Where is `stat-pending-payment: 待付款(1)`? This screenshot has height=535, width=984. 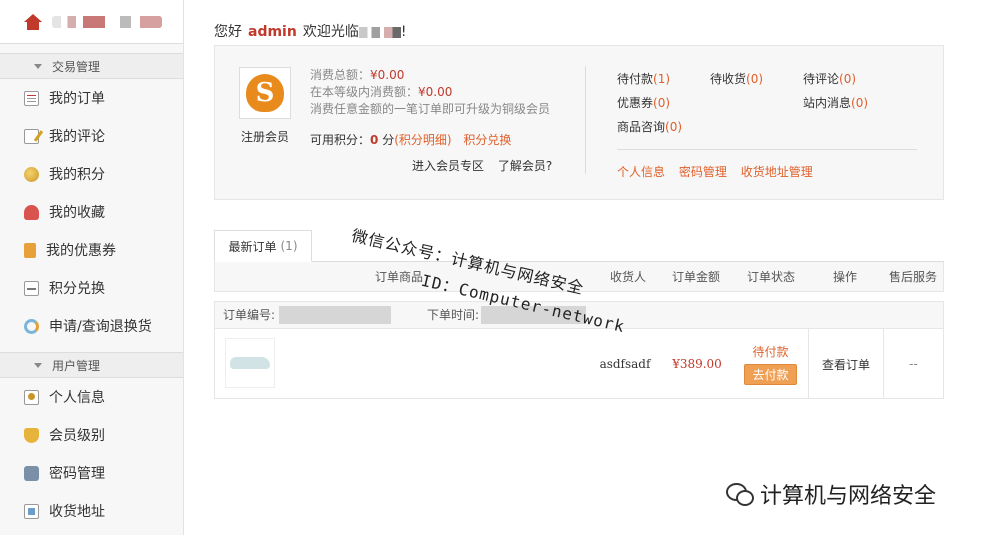
stat-pending-payment: 待付款(1) is located at coordinates (643, 78).